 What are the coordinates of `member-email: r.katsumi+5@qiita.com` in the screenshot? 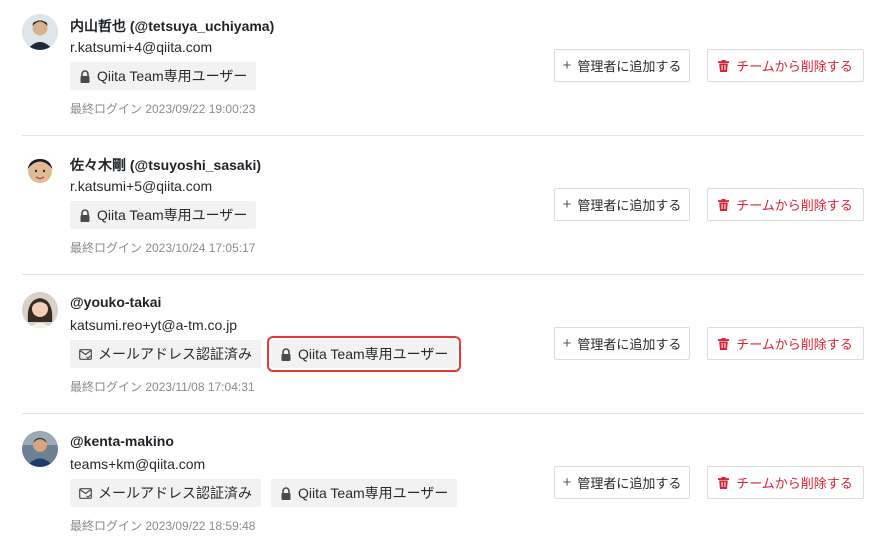 It's located at (141, 186).